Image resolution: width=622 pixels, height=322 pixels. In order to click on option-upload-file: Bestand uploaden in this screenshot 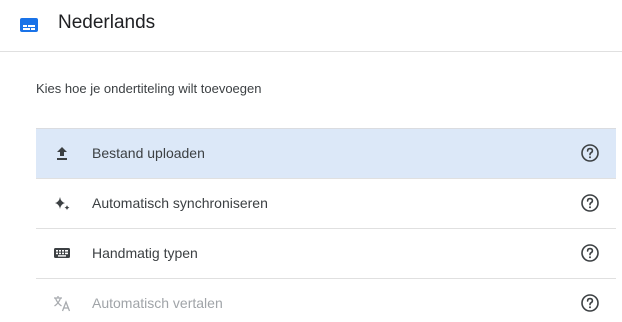, I will do `click(326, 153)`.